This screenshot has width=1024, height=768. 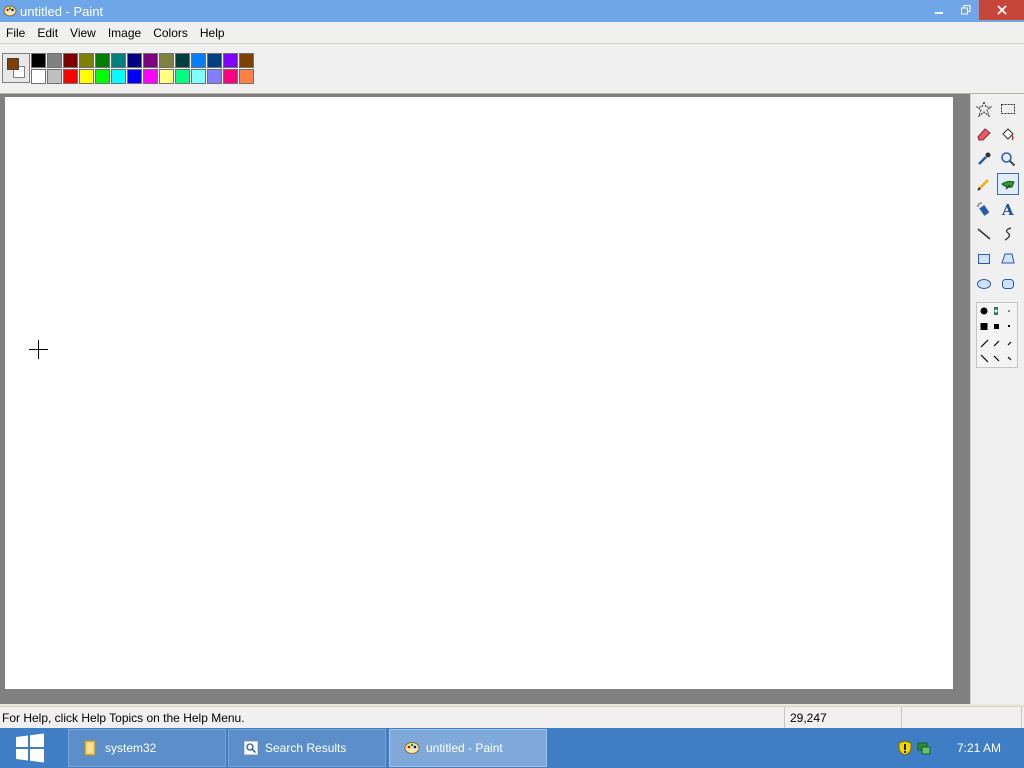 I want to click on tool-box: A, so click(x=997, y=399).